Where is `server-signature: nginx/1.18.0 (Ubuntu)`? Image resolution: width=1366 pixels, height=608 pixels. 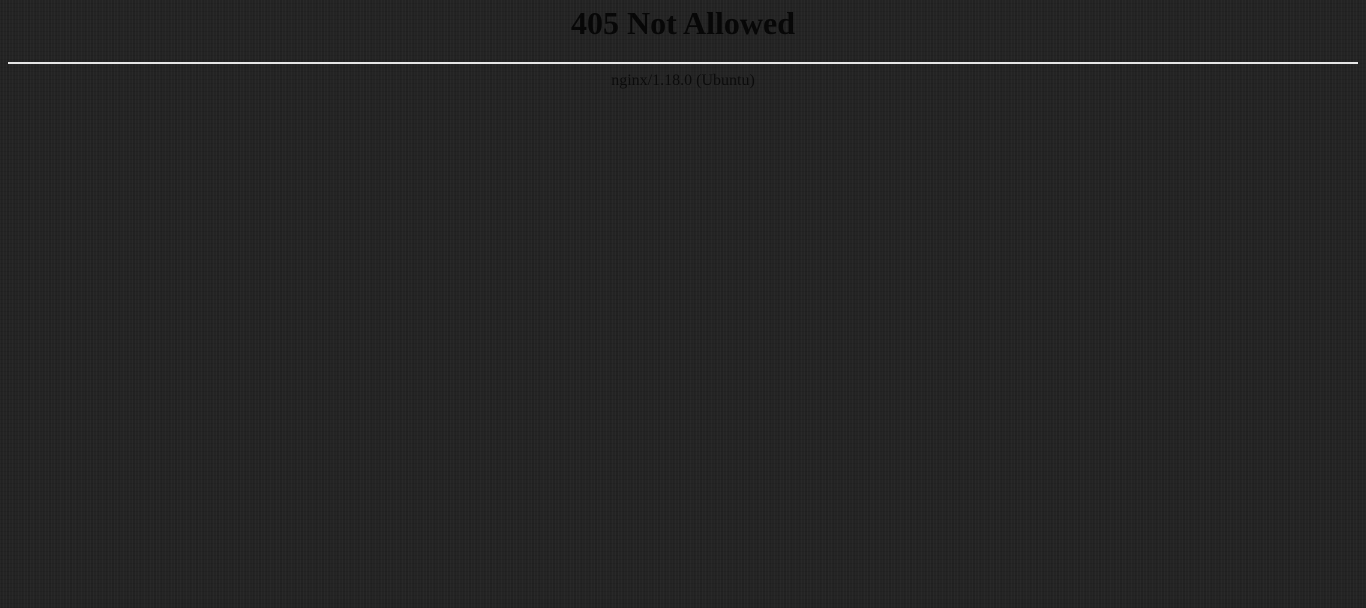
server-signature: nginx/1.18.0 (Ubuntu) is located at coordinates (683, 80).